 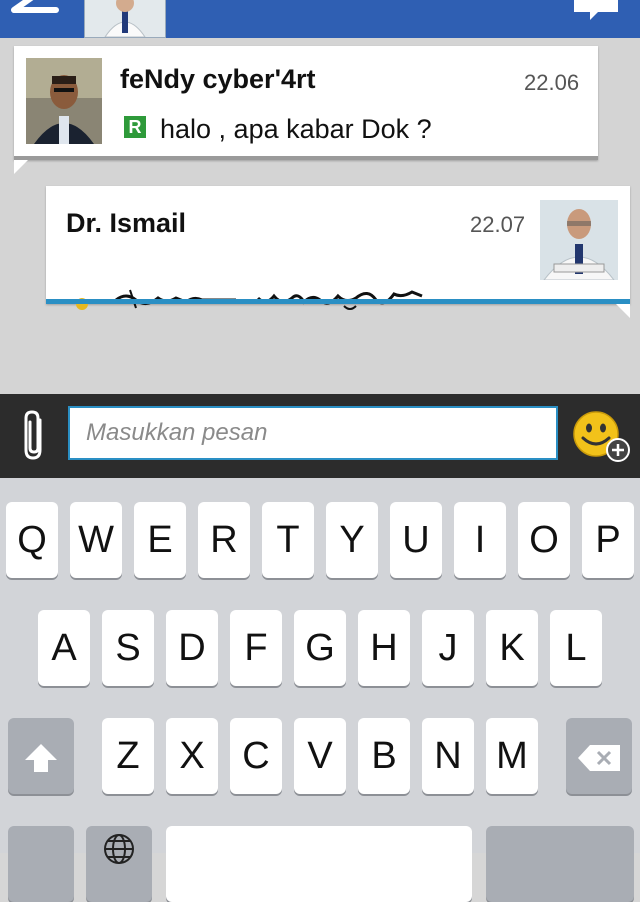 I want to click on backspace-icon, so click(x=599, y=757).